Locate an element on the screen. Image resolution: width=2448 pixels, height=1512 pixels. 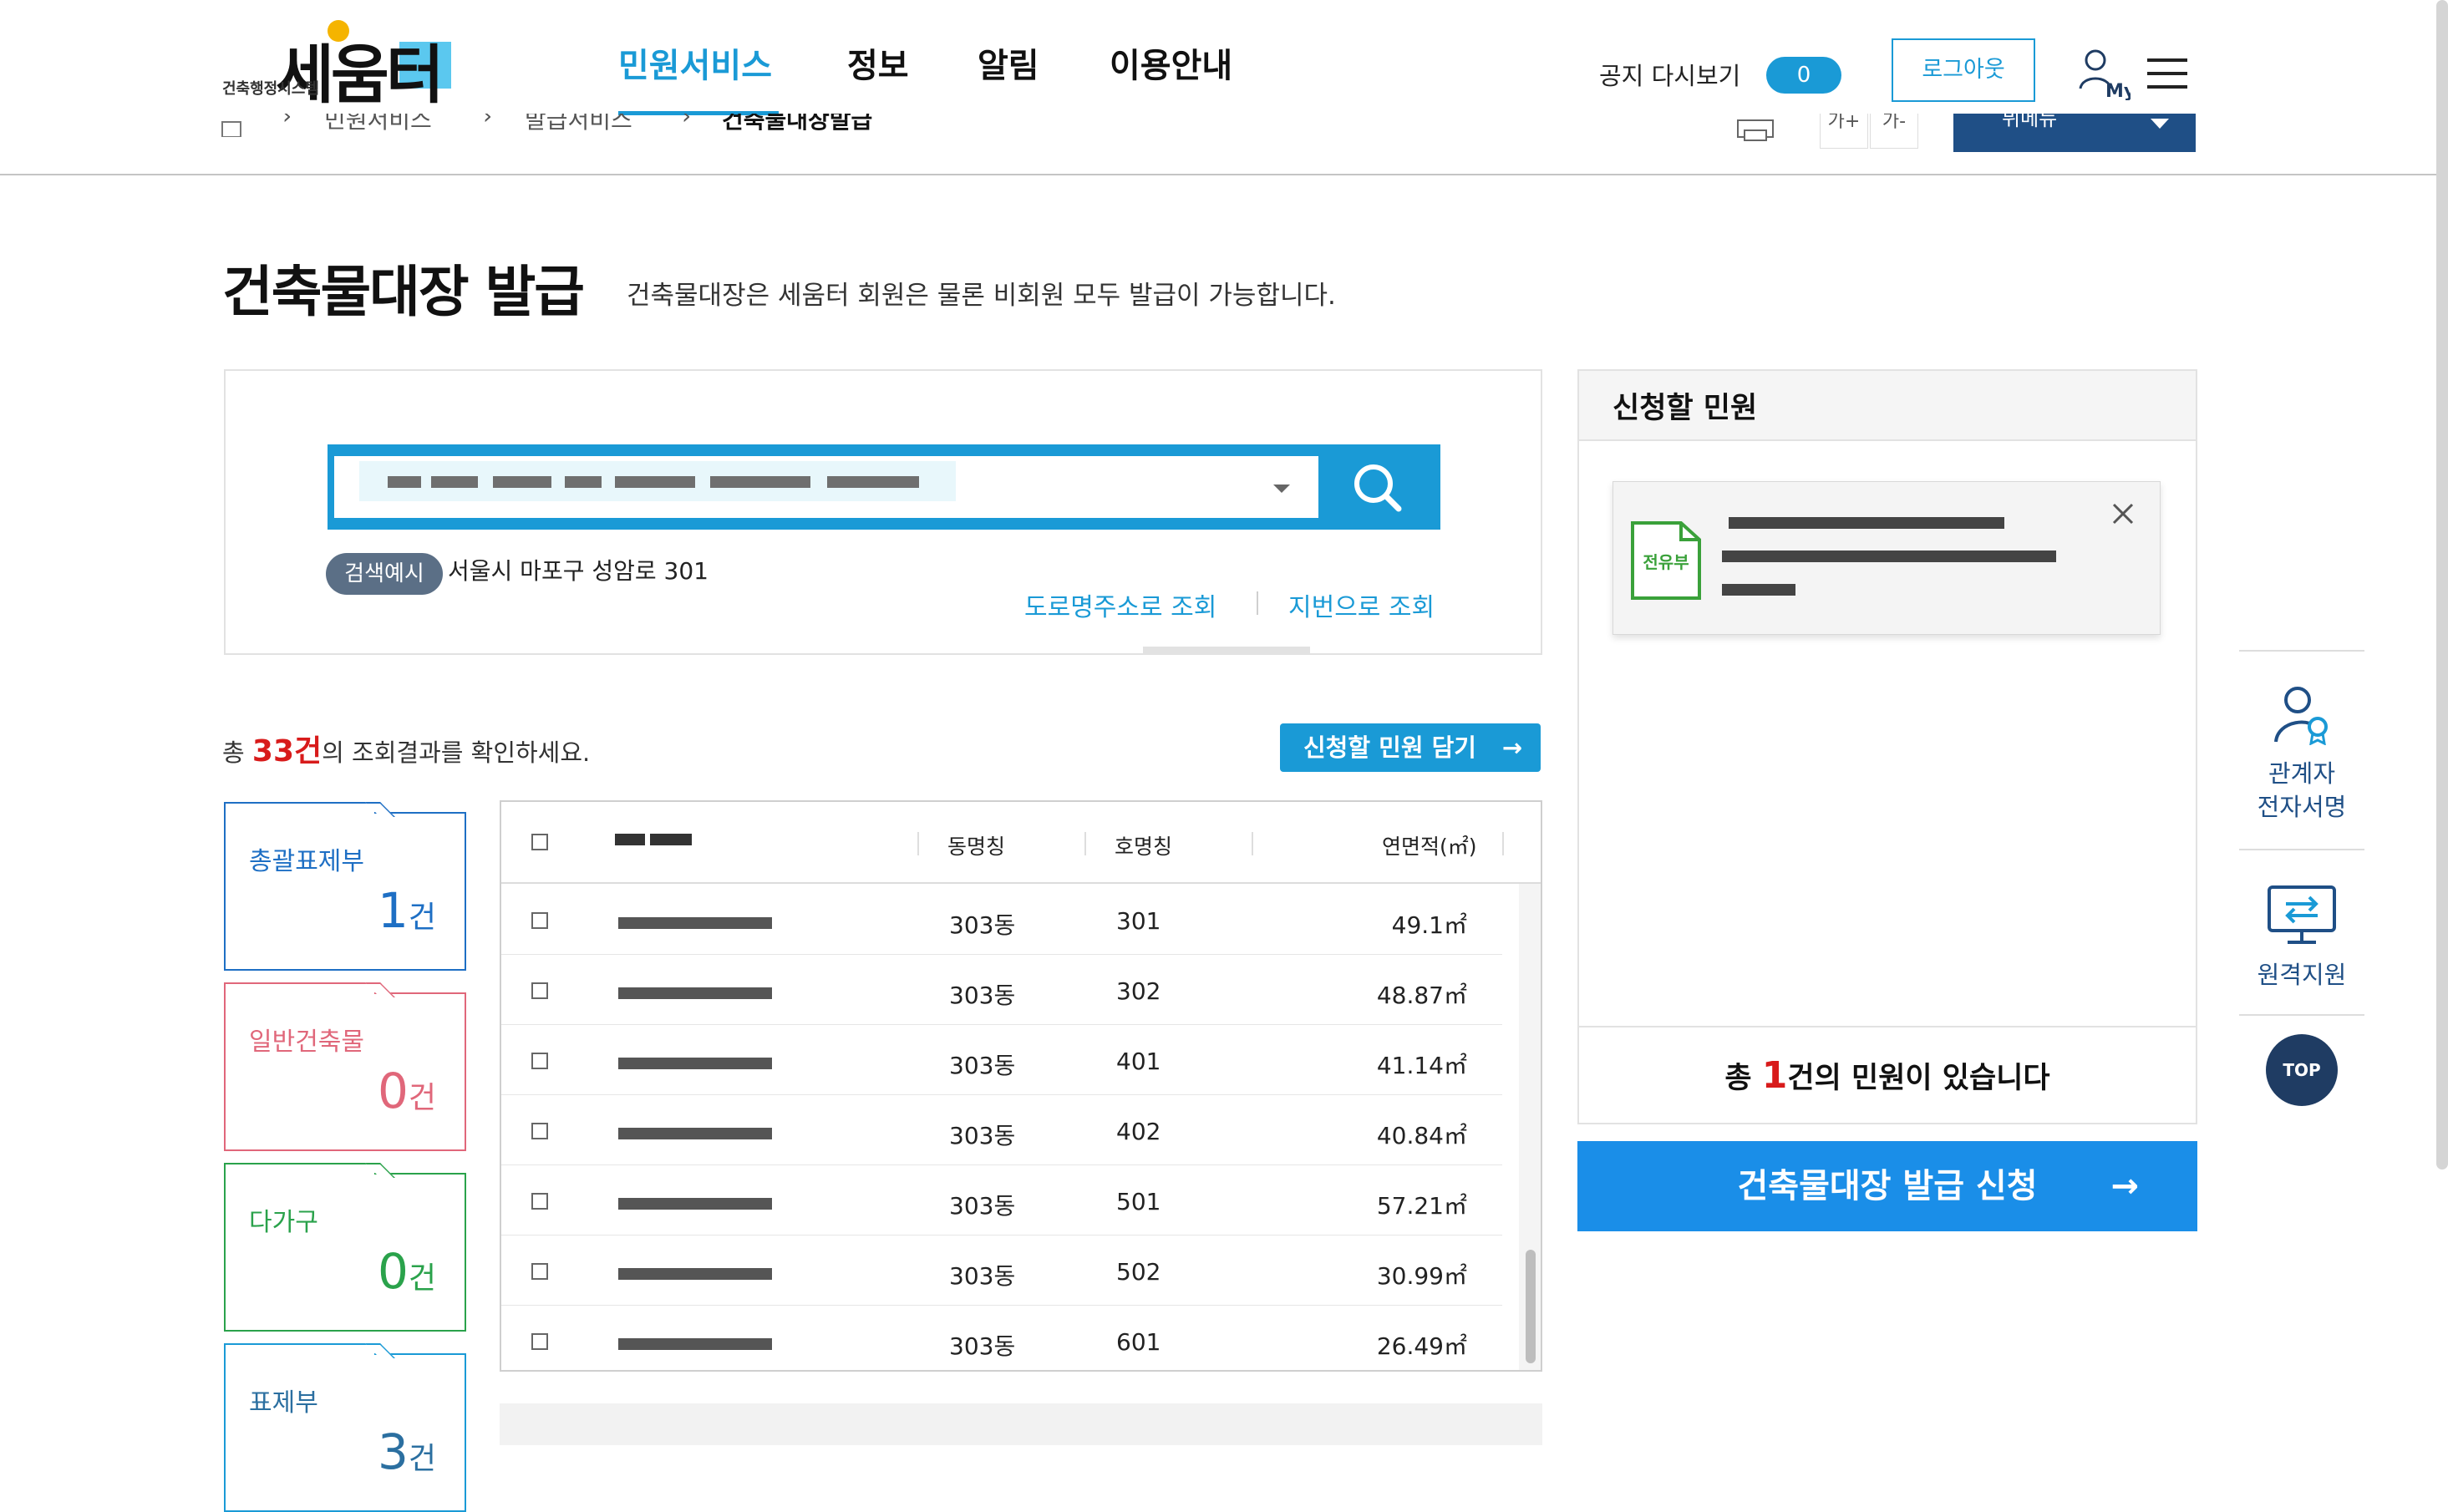
select-all-checkbox is located at coordinates (539, 842).